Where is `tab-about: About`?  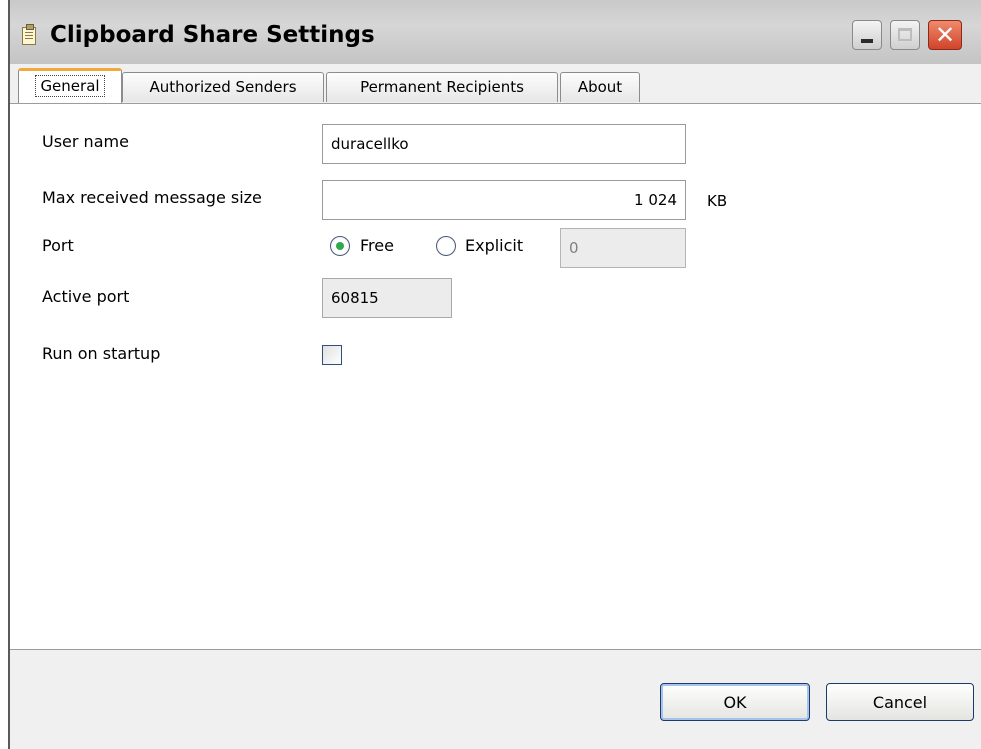
tab-about: About is located at coordinates (600, 87).